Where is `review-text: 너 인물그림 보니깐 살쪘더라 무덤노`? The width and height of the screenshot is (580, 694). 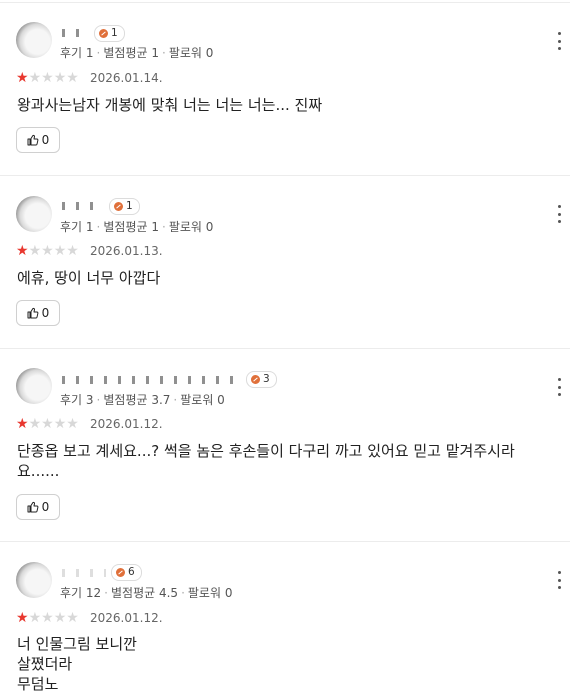
review-text: 너 인물그림 보니깐 살쪘더라 무덤노 is located at coordinates (77, 664).